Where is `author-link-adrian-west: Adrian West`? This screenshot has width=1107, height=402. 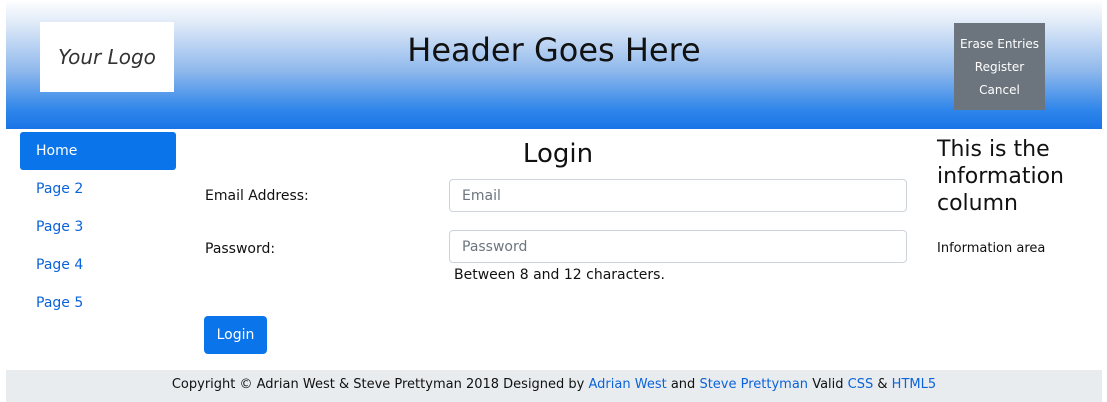 author-link-adrian-west: Adrian West is located at coordinates (628, 384).